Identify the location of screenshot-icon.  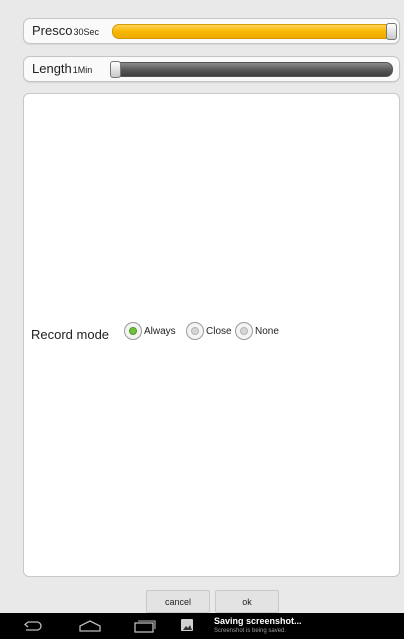
(187, 625).